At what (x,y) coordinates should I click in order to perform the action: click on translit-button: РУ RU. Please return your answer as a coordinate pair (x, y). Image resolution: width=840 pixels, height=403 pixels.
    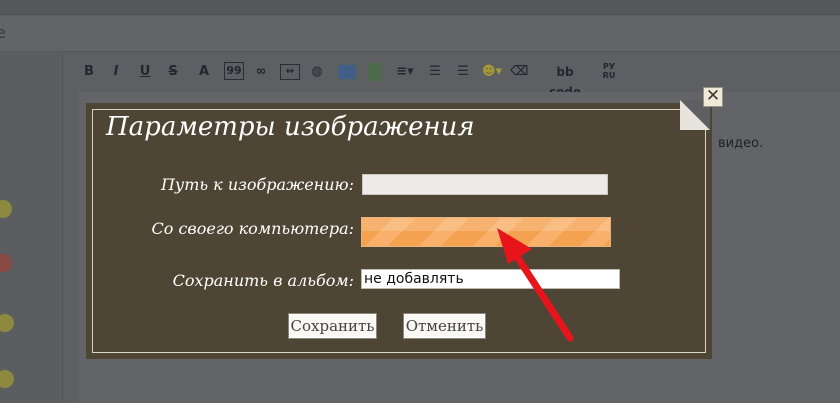
    Looking at the image, I should click on (609, 72).